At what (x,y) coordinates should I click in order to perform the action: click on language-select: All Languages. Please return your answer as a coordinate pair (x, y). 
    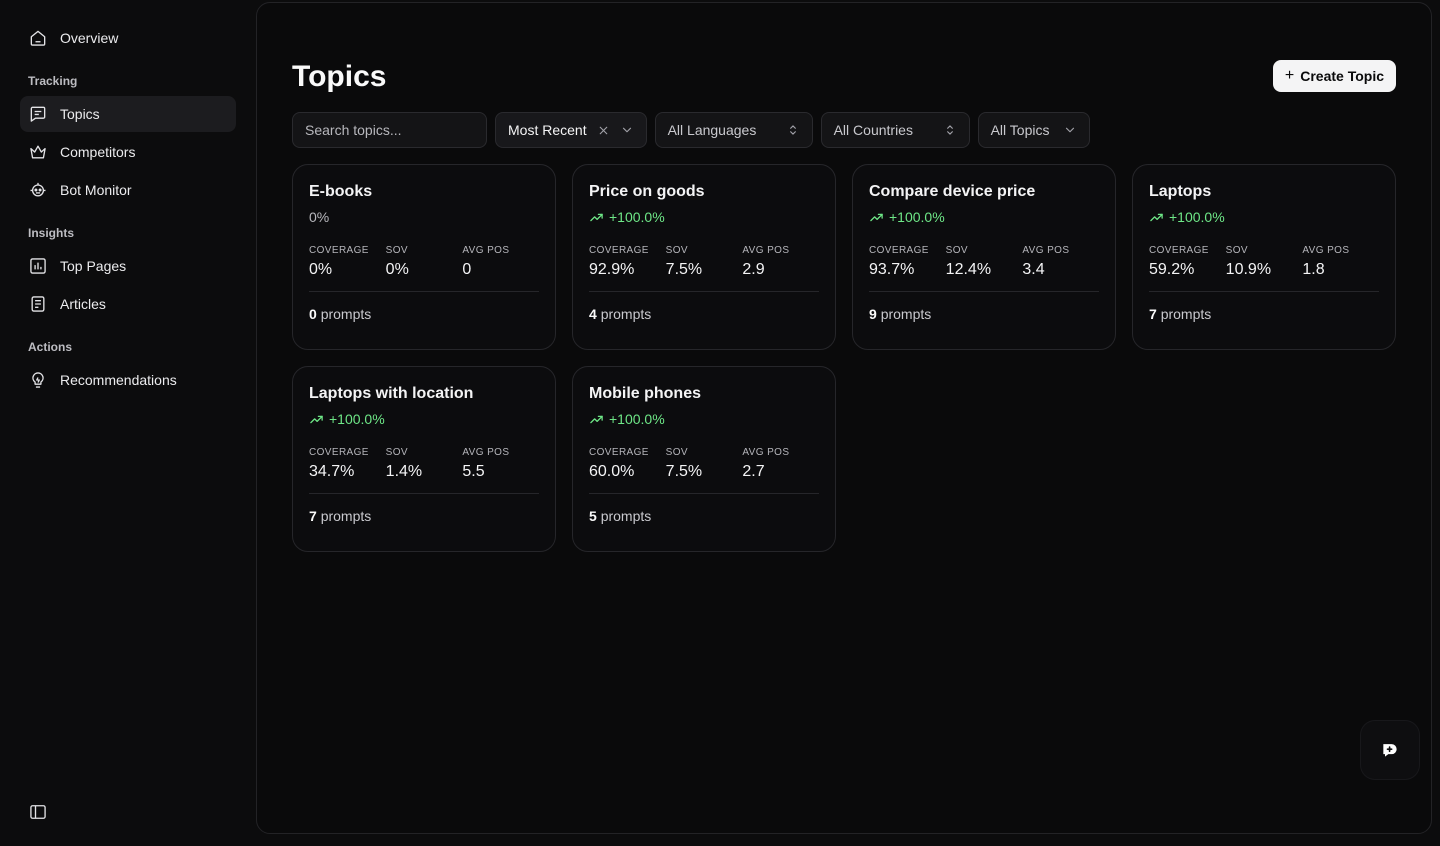
    Looking at the image, I should click on (733, 130).